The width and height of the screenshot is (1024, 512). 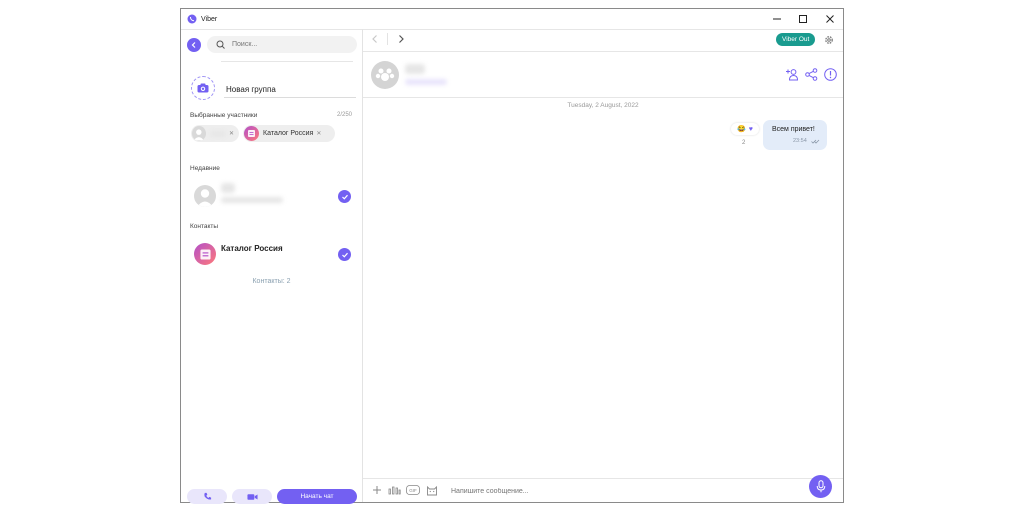 I want to click on title-bar: Viber, so click(x=512, y=19).